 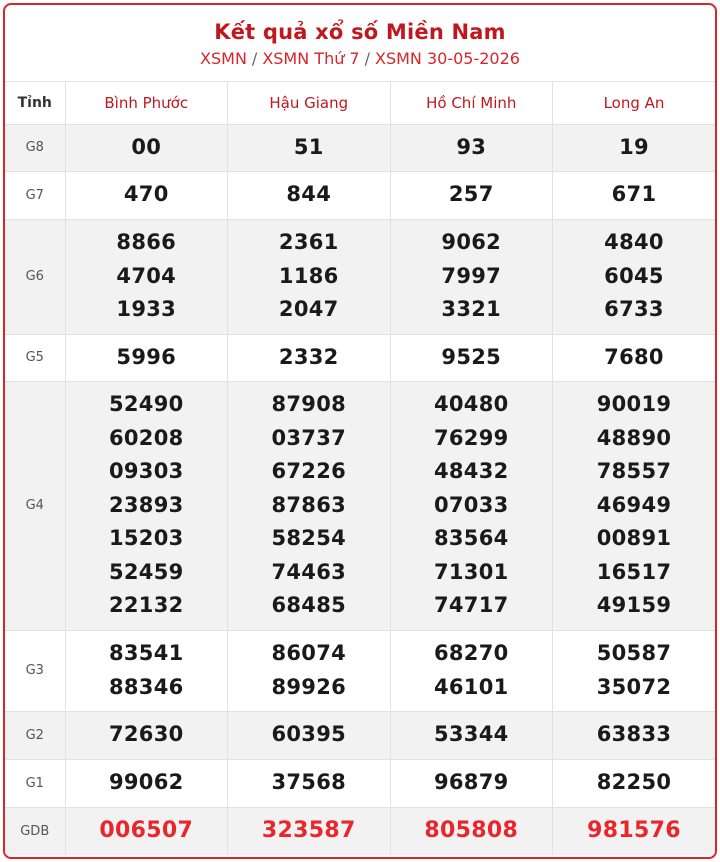 I want to click on prize-number: 257, so click(x=471, y=194).